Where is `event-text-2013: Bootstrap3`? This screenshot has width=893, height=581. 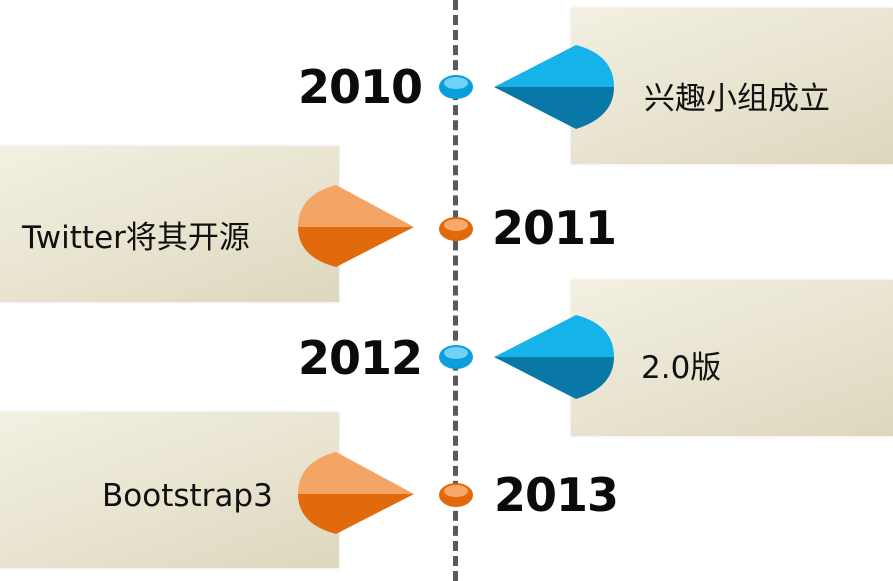 event-text-2013: Bootstrap3 is located at coordinates (187, 496).